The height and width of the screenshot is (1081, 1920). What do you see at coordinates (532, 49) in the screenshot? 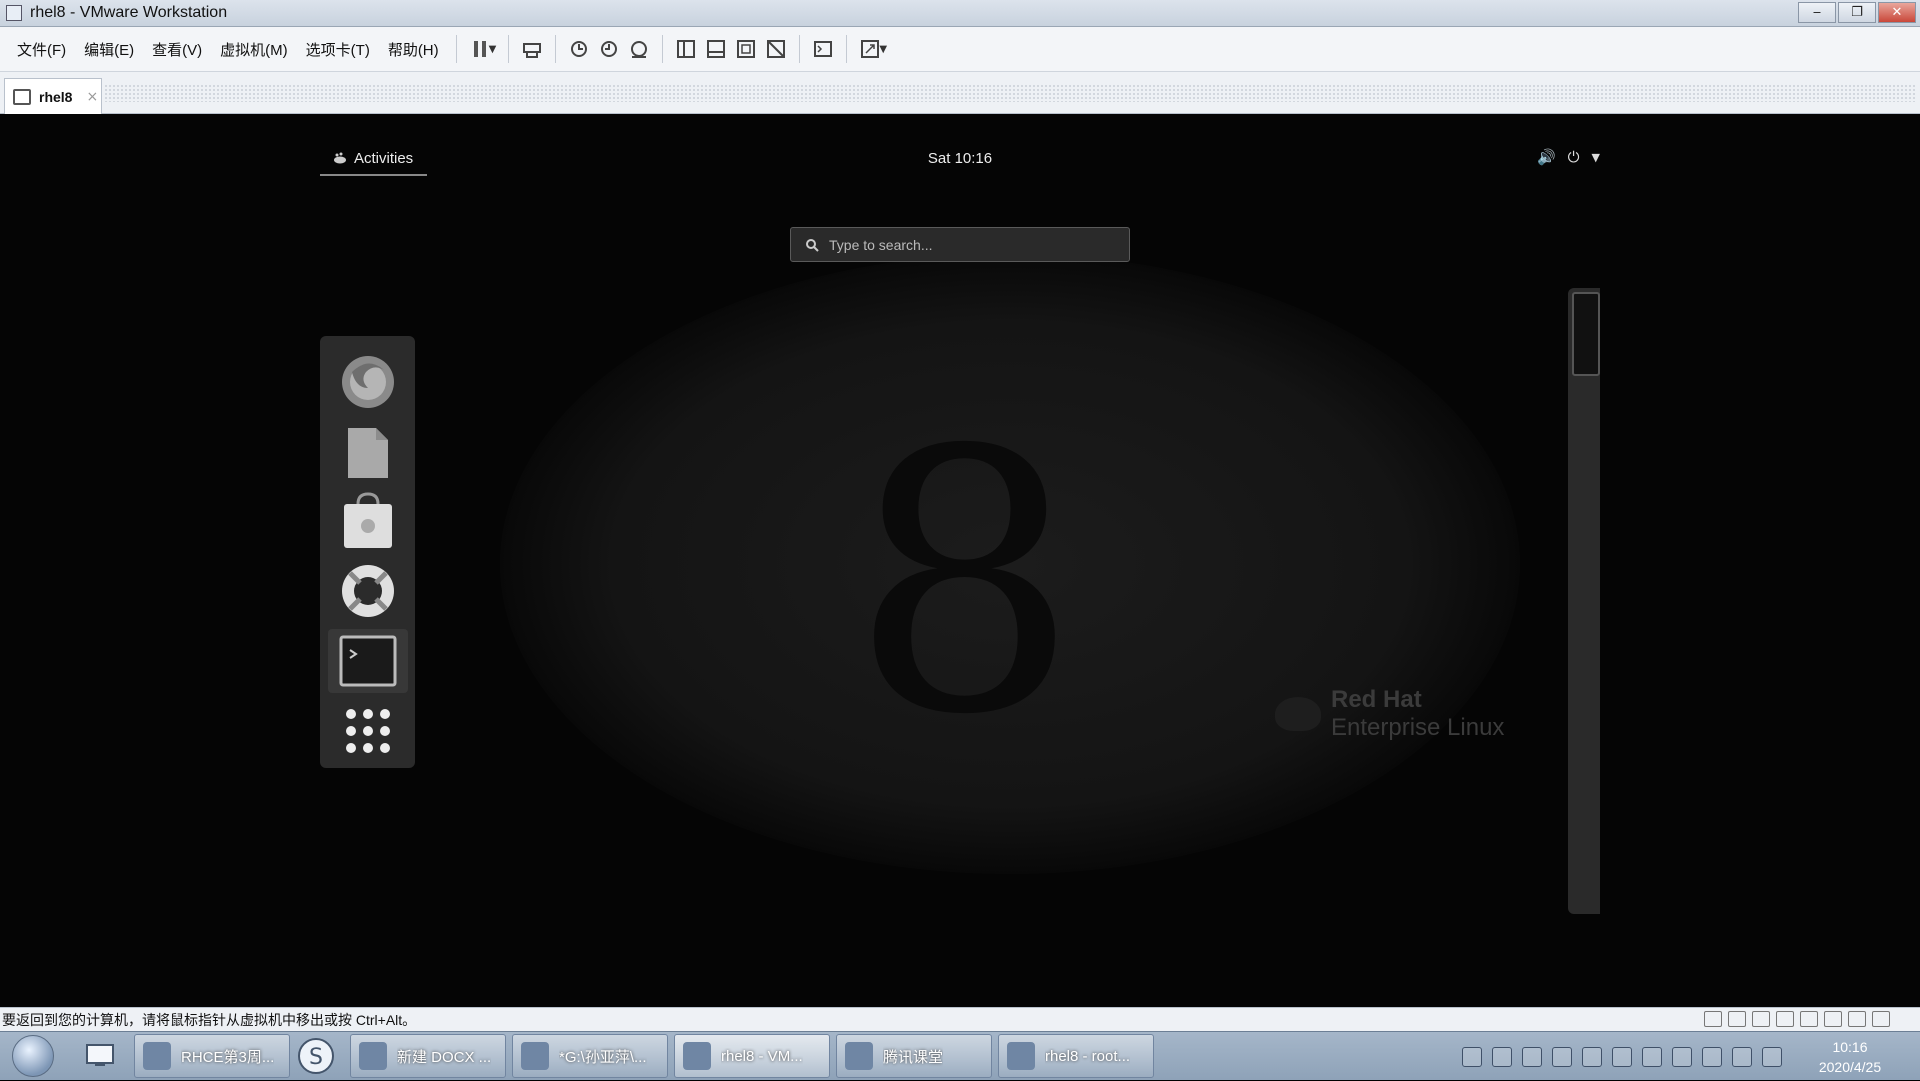
I see `send-ctrl-alt-del-icon` at bounding box center [532, 49].